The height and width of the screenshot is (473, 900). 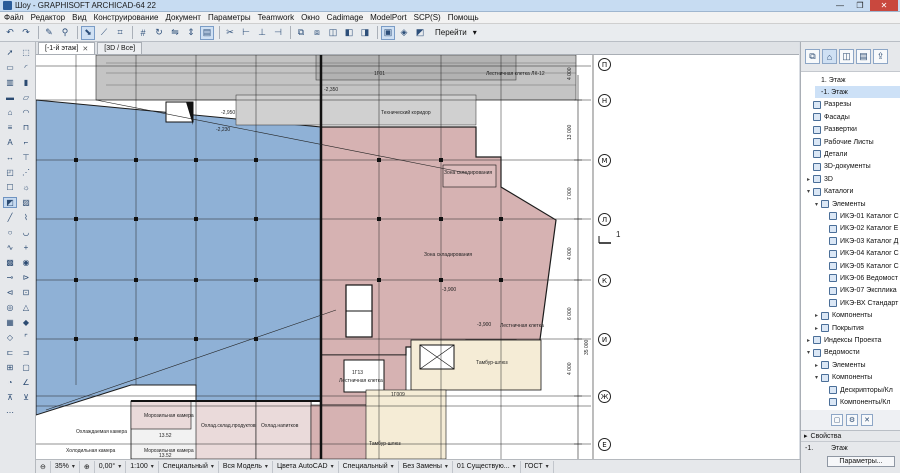 I want to click on scale-value: 1:100 ▾, so click(x=142, y=466).